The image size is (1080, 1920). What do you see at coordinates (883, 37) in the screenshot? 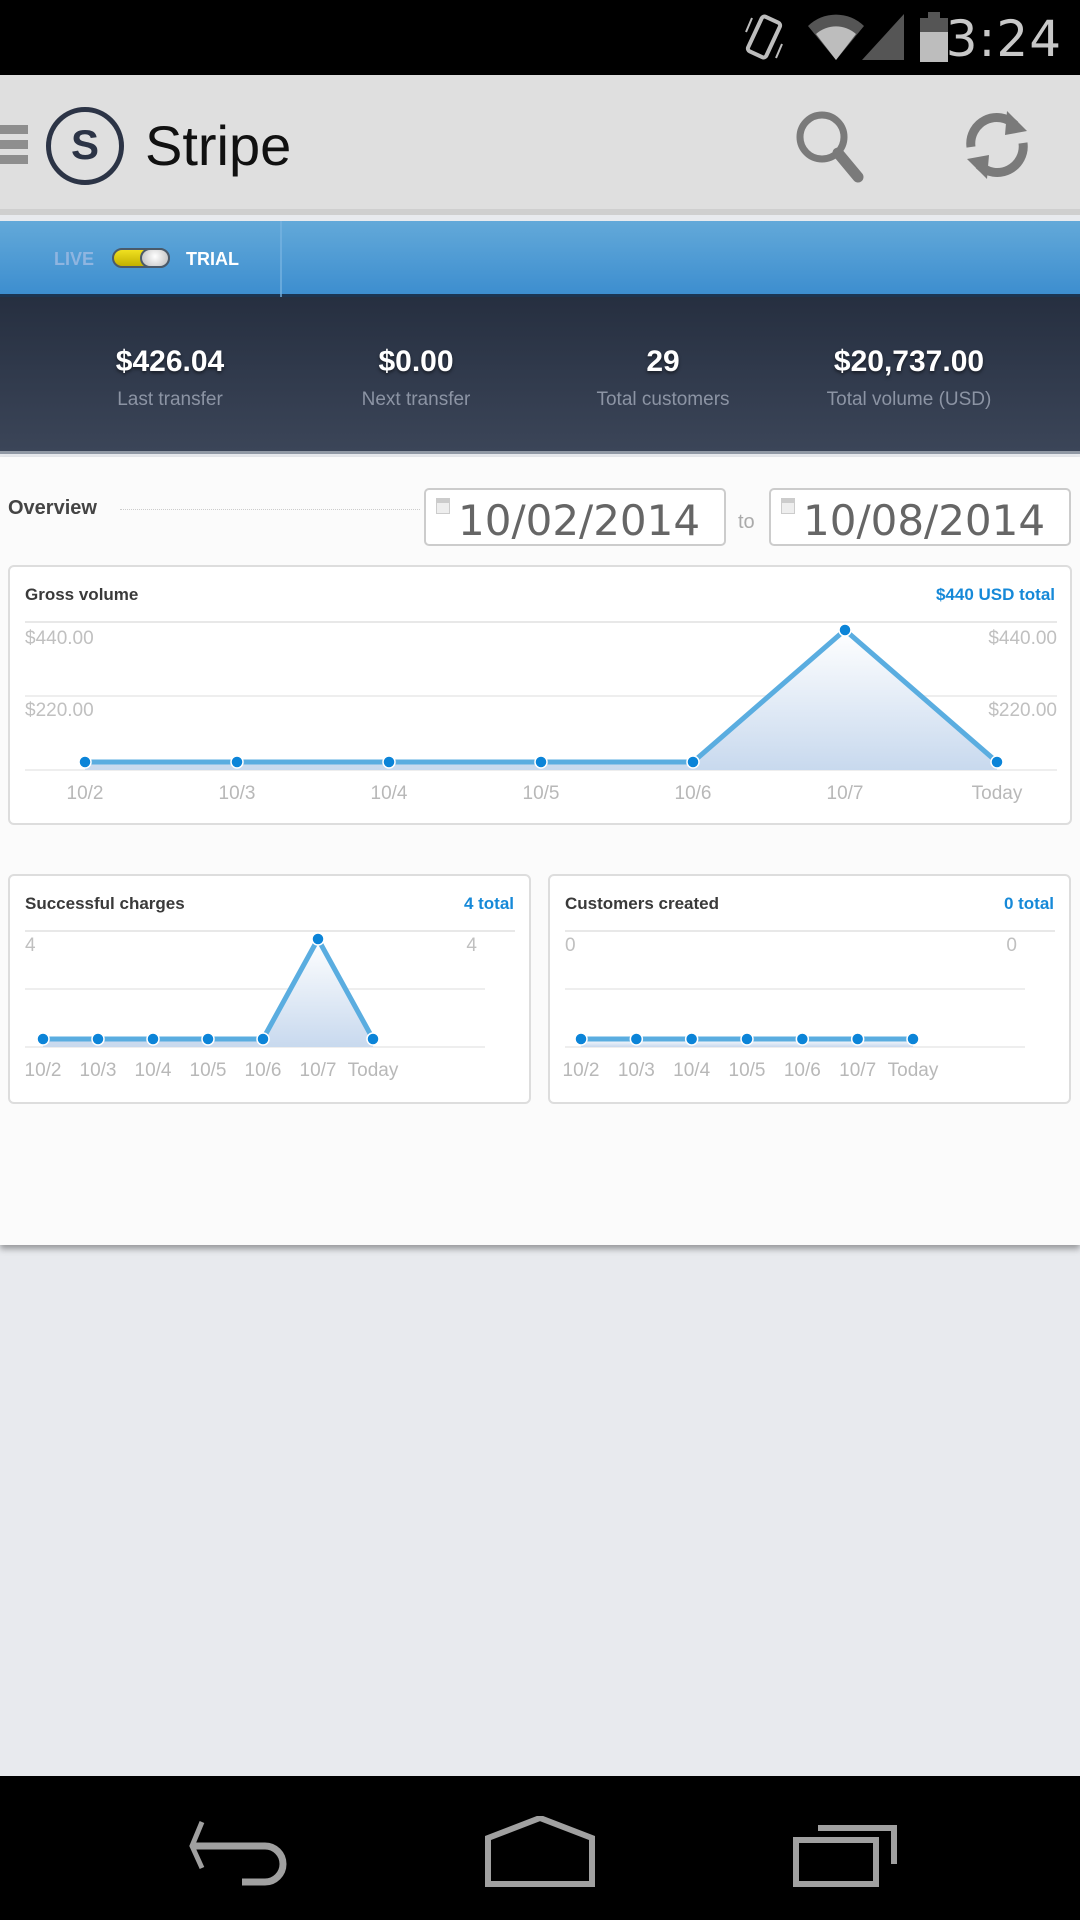
I see `signal-icon` at bounding box center [883, 37].